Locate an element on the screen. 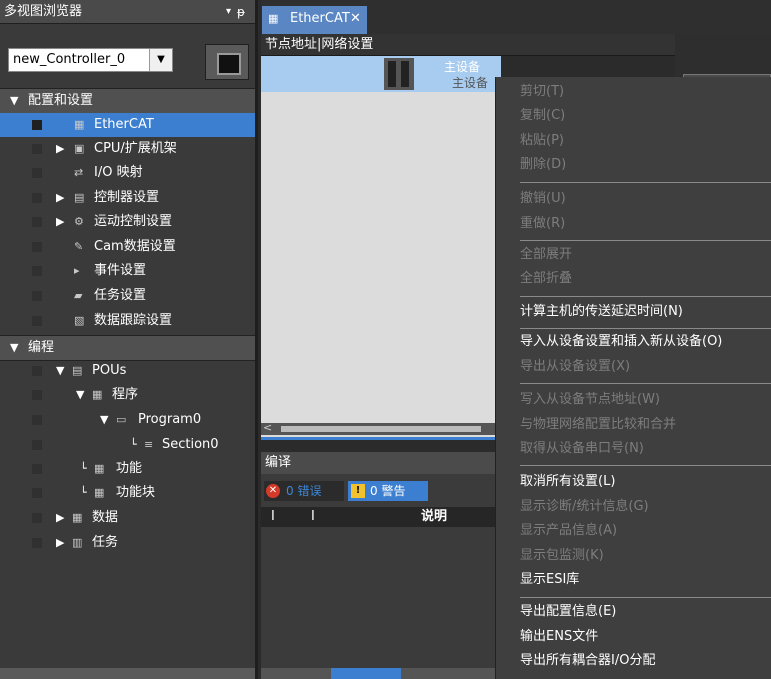 The width and height of the screenshot is (771, 679). chevron-down-icon: ▼ is located at coordinates (160, 60).